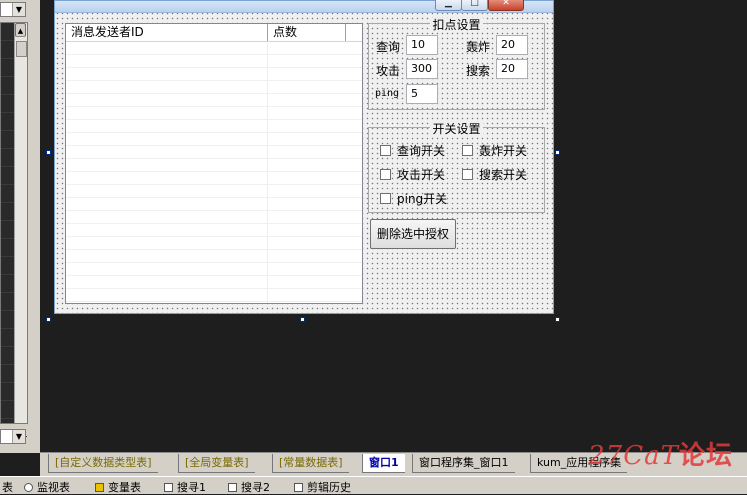 The image size is (747, 495). Describe the element at coordinates (298, 487) in the screenshot. I see `clipboard-icon` at that location.